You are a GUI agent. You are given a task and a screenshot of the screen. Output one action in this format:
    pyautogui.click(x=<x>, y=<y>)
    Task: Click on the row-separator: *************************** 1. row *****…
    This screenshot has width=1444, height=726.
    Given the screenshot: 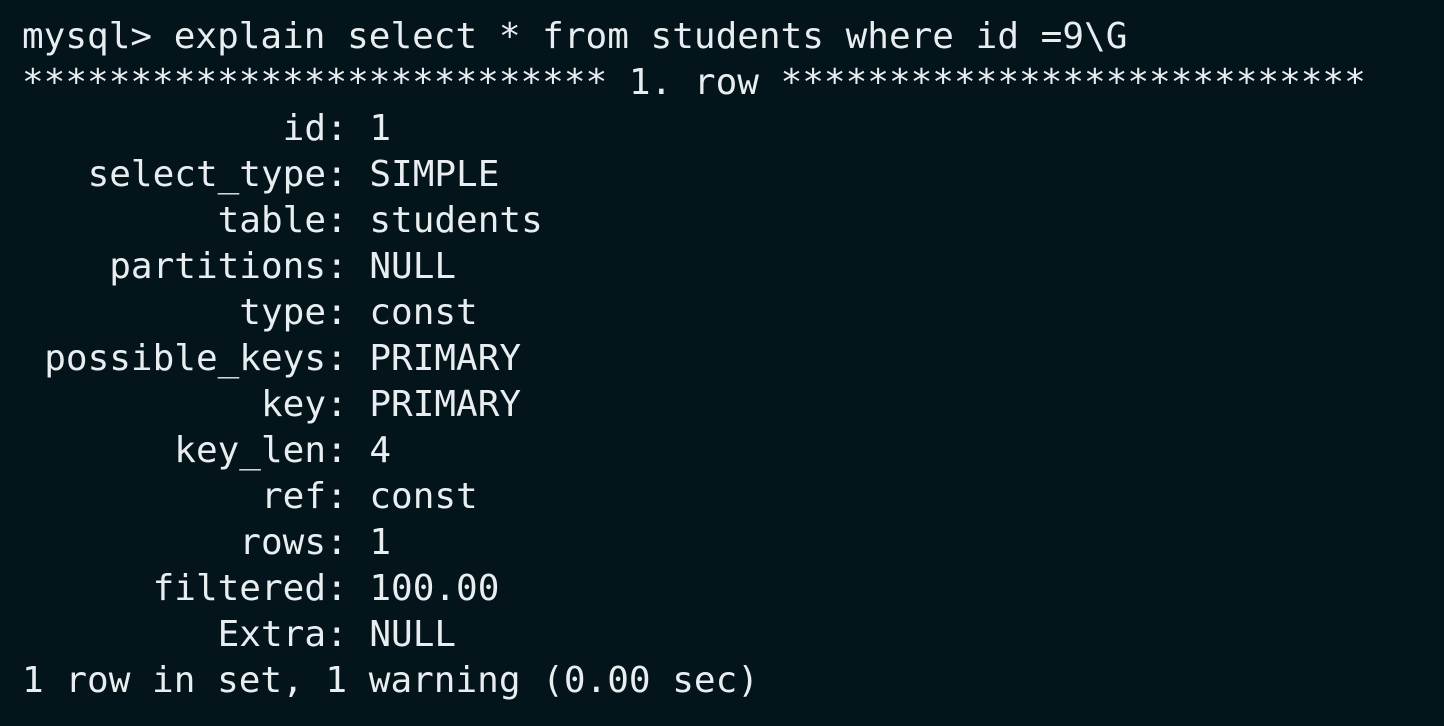 What is the action you would take?
    pyautogui.click(x=694, y=82)
    